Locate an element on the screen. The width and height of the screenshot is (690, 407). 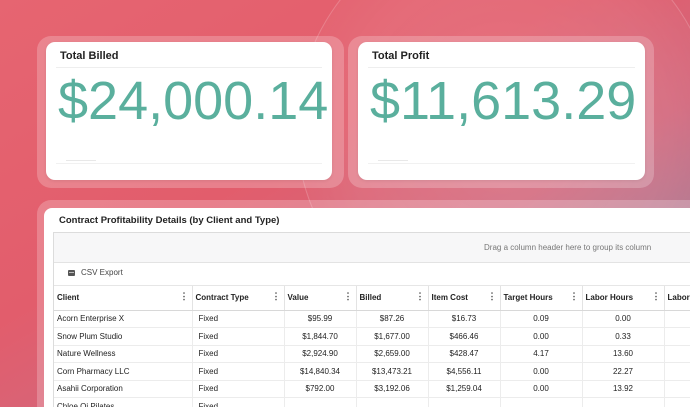
cell-client: Asahii Corporation is located at coordinates (123, 389).